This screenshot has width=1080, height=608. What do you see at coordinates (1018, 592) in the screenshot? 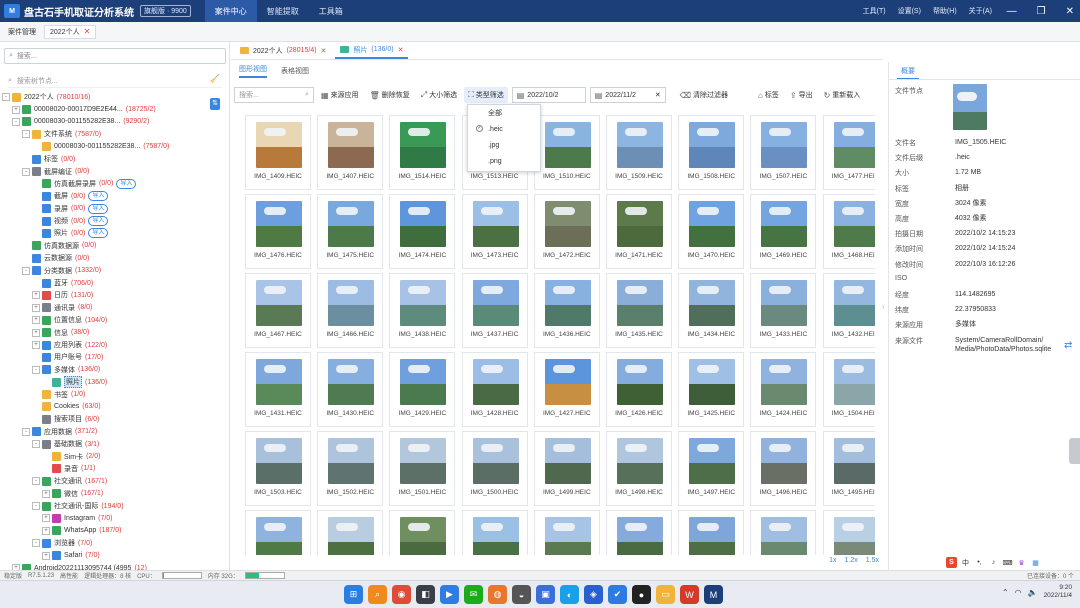
I see `wifi-icon: ◠` at bounding box center [1018, 592].